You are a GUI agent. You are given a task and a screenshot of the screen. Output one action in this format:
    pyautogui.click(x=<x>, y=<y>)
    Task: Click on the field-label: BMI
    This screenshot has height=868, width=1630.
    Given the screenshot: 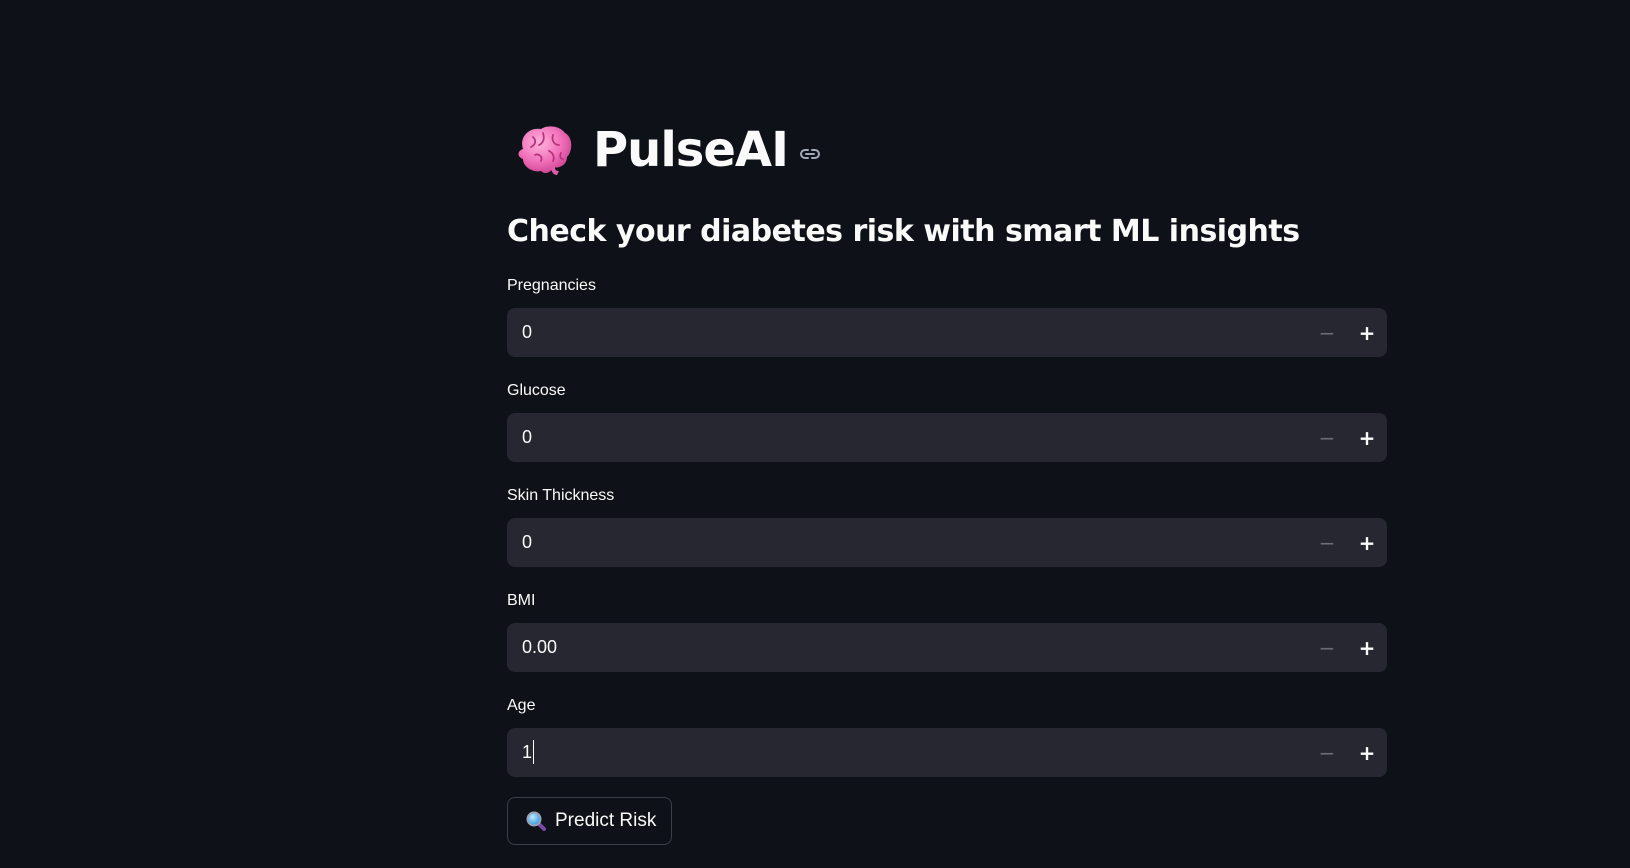 What is the action you would take?
    pyautogui.click(x=521, y=600)
    